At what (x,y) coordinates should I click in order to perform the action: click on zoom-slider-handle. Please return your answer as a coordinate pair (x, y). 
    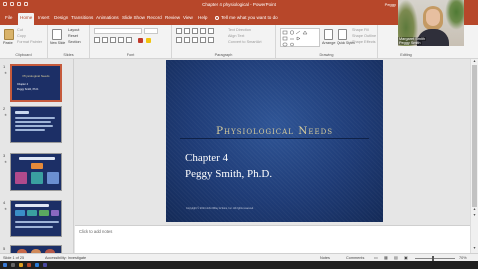
    Looking at the image, I should click on (433, 258).